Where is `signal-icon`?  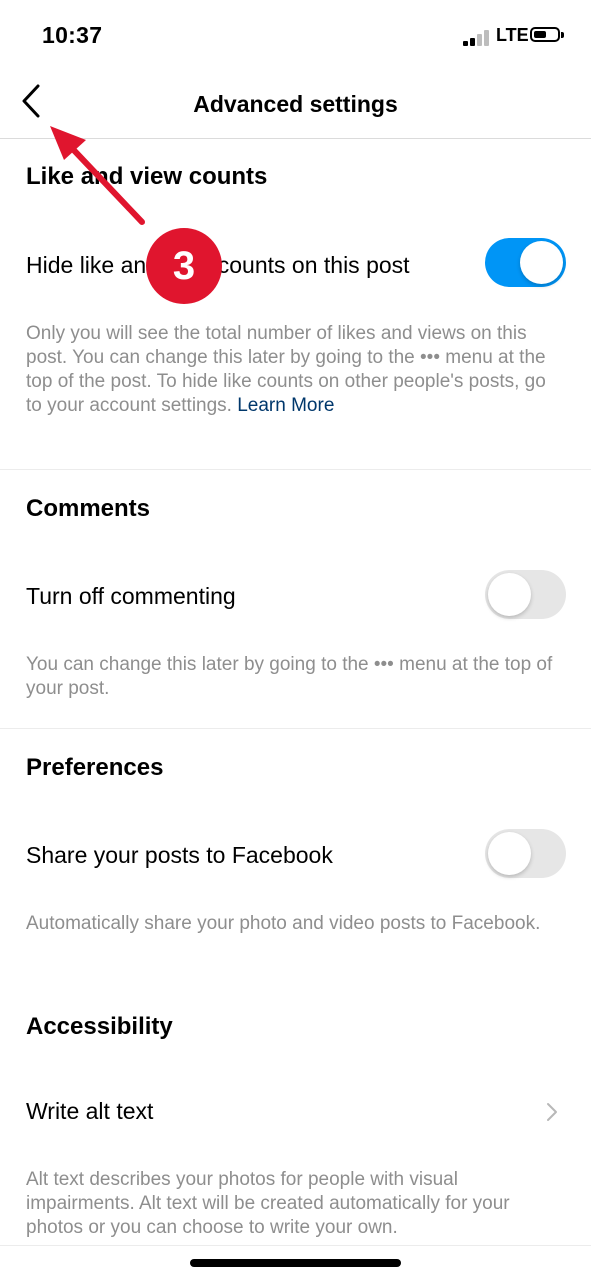 signal-icon is located at coordinates (478, 38).